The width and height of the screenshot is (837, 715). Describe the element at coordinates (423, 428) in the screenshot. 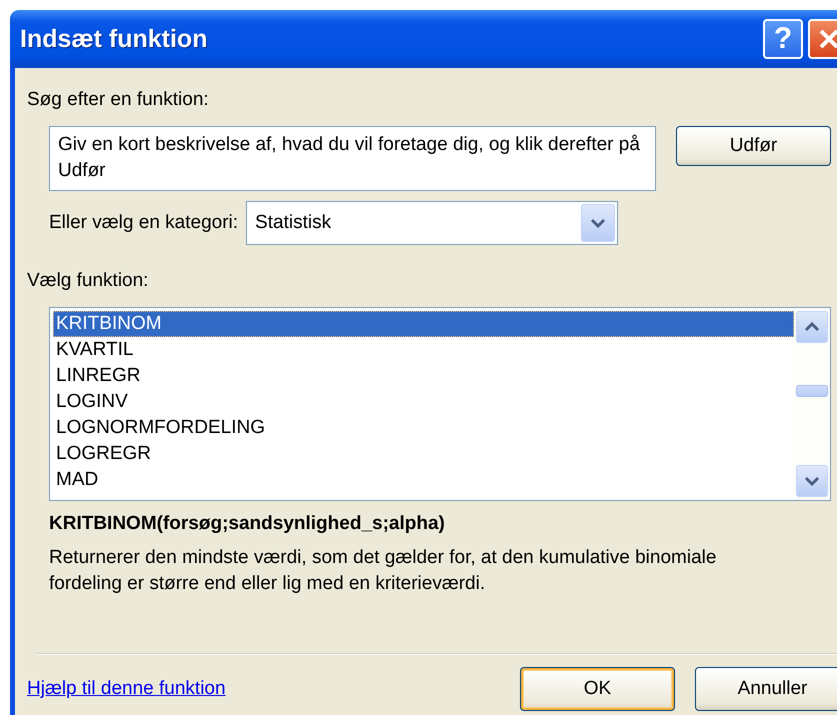

I see `list-item: LOGNORMFORDELING` at that location.